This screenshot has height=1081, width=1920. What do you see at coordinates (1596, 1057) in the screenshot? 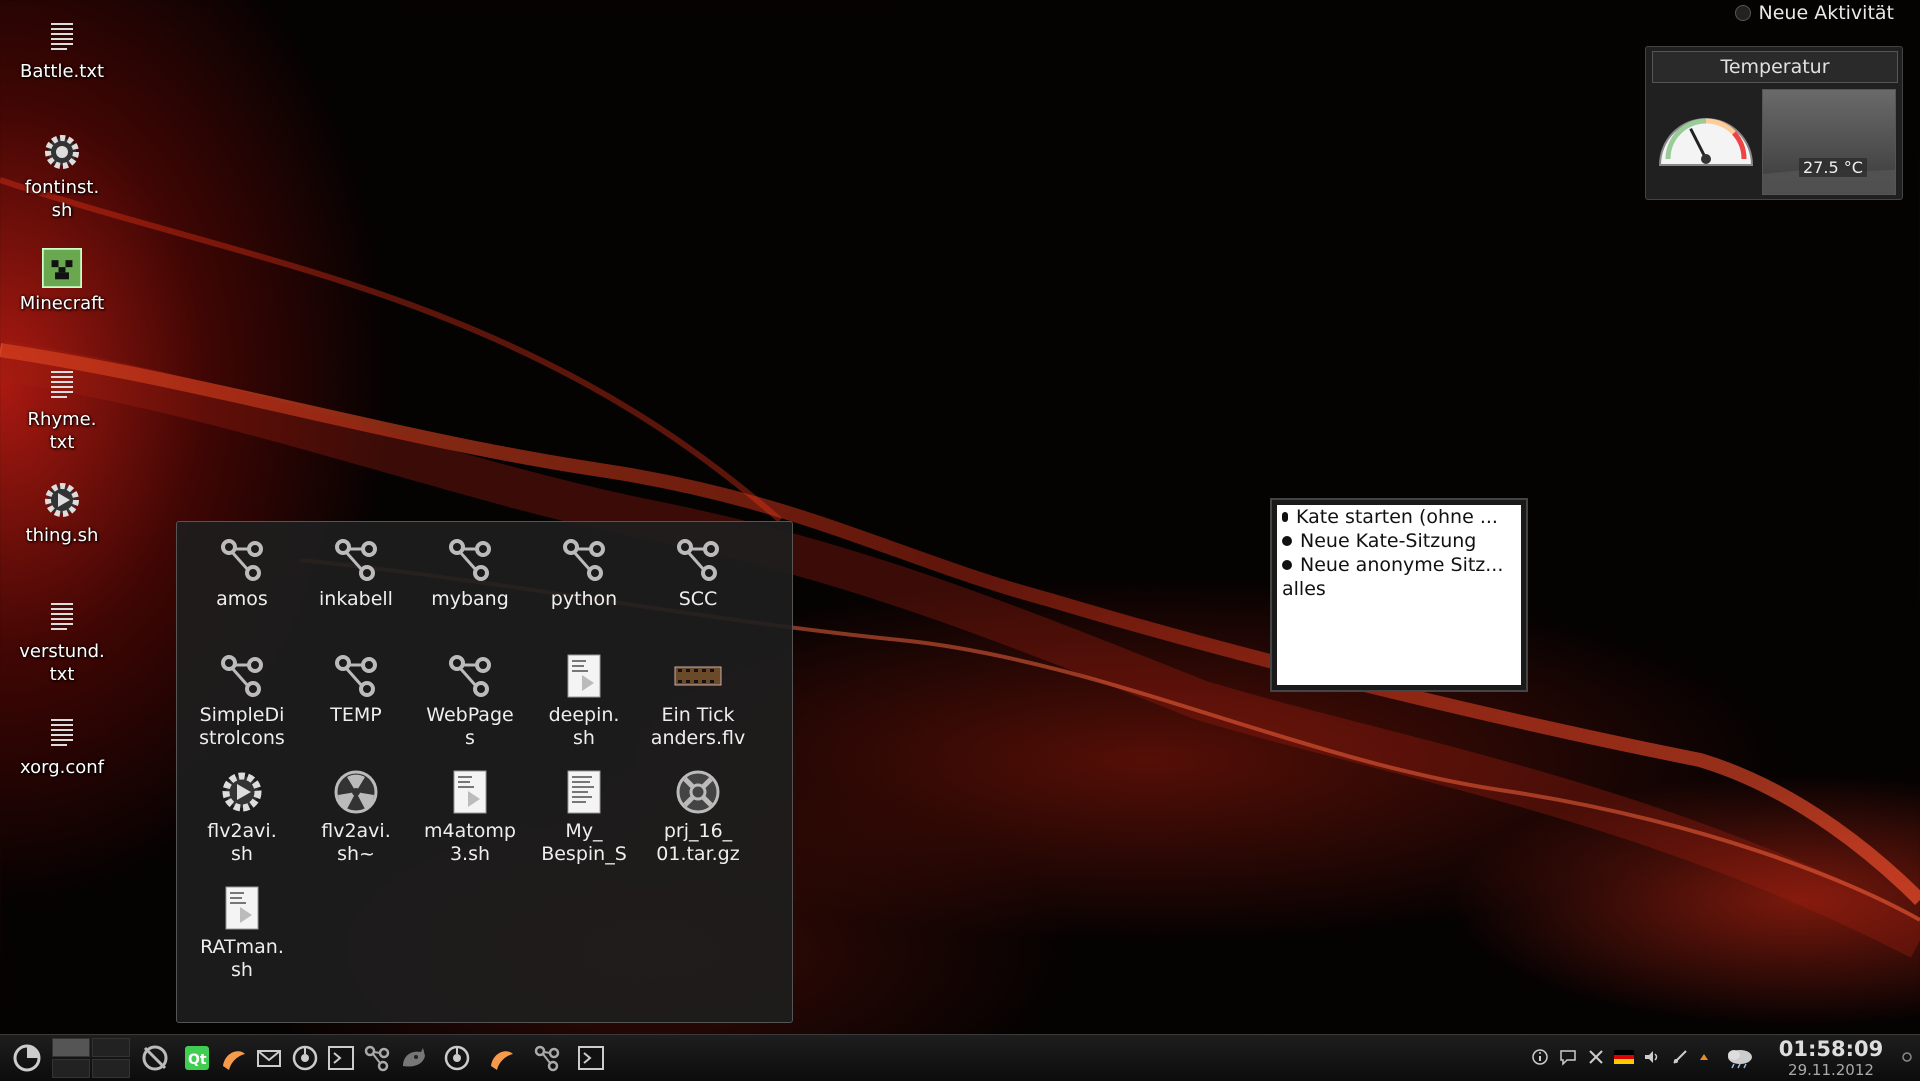
I see `tools-icon` at bounding box center [1596, 1057].